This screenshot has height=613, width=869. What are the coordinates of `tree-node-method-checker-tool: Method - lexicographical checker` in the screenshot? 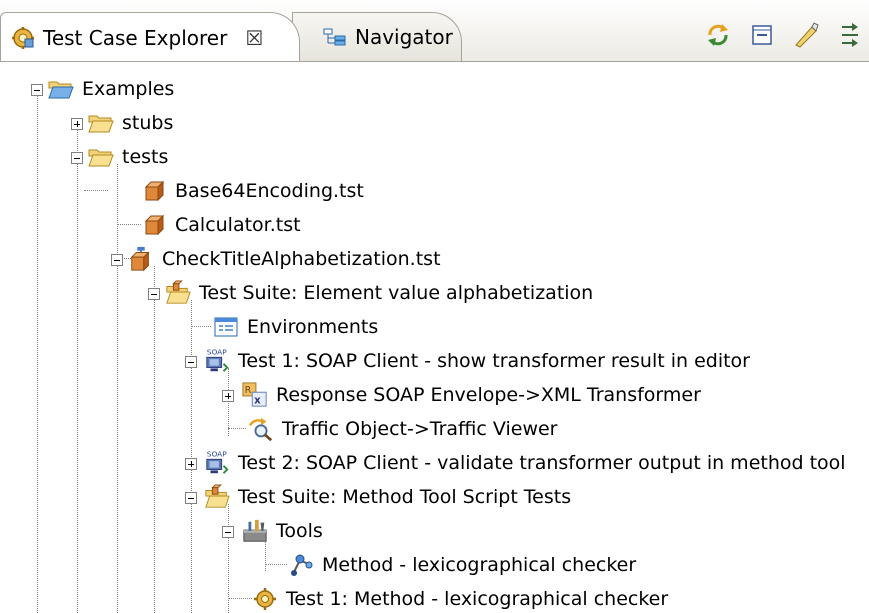 It's located at (462, 565).